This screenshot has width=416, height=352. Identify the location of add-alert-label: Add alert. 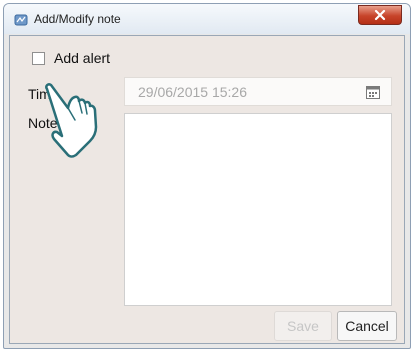
(82, 58).